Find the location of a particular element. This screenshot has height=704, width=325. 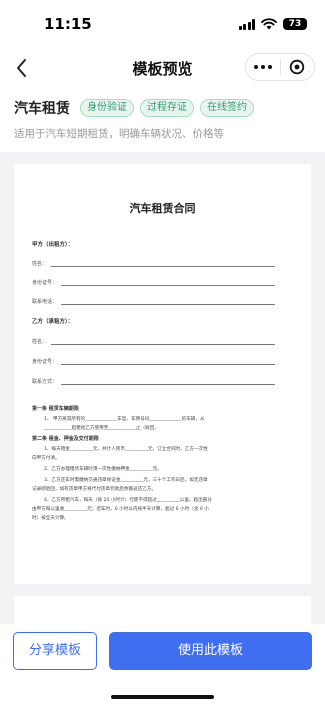

party-b-contact-field: 联系方式： is located at coordinates (162, 381).